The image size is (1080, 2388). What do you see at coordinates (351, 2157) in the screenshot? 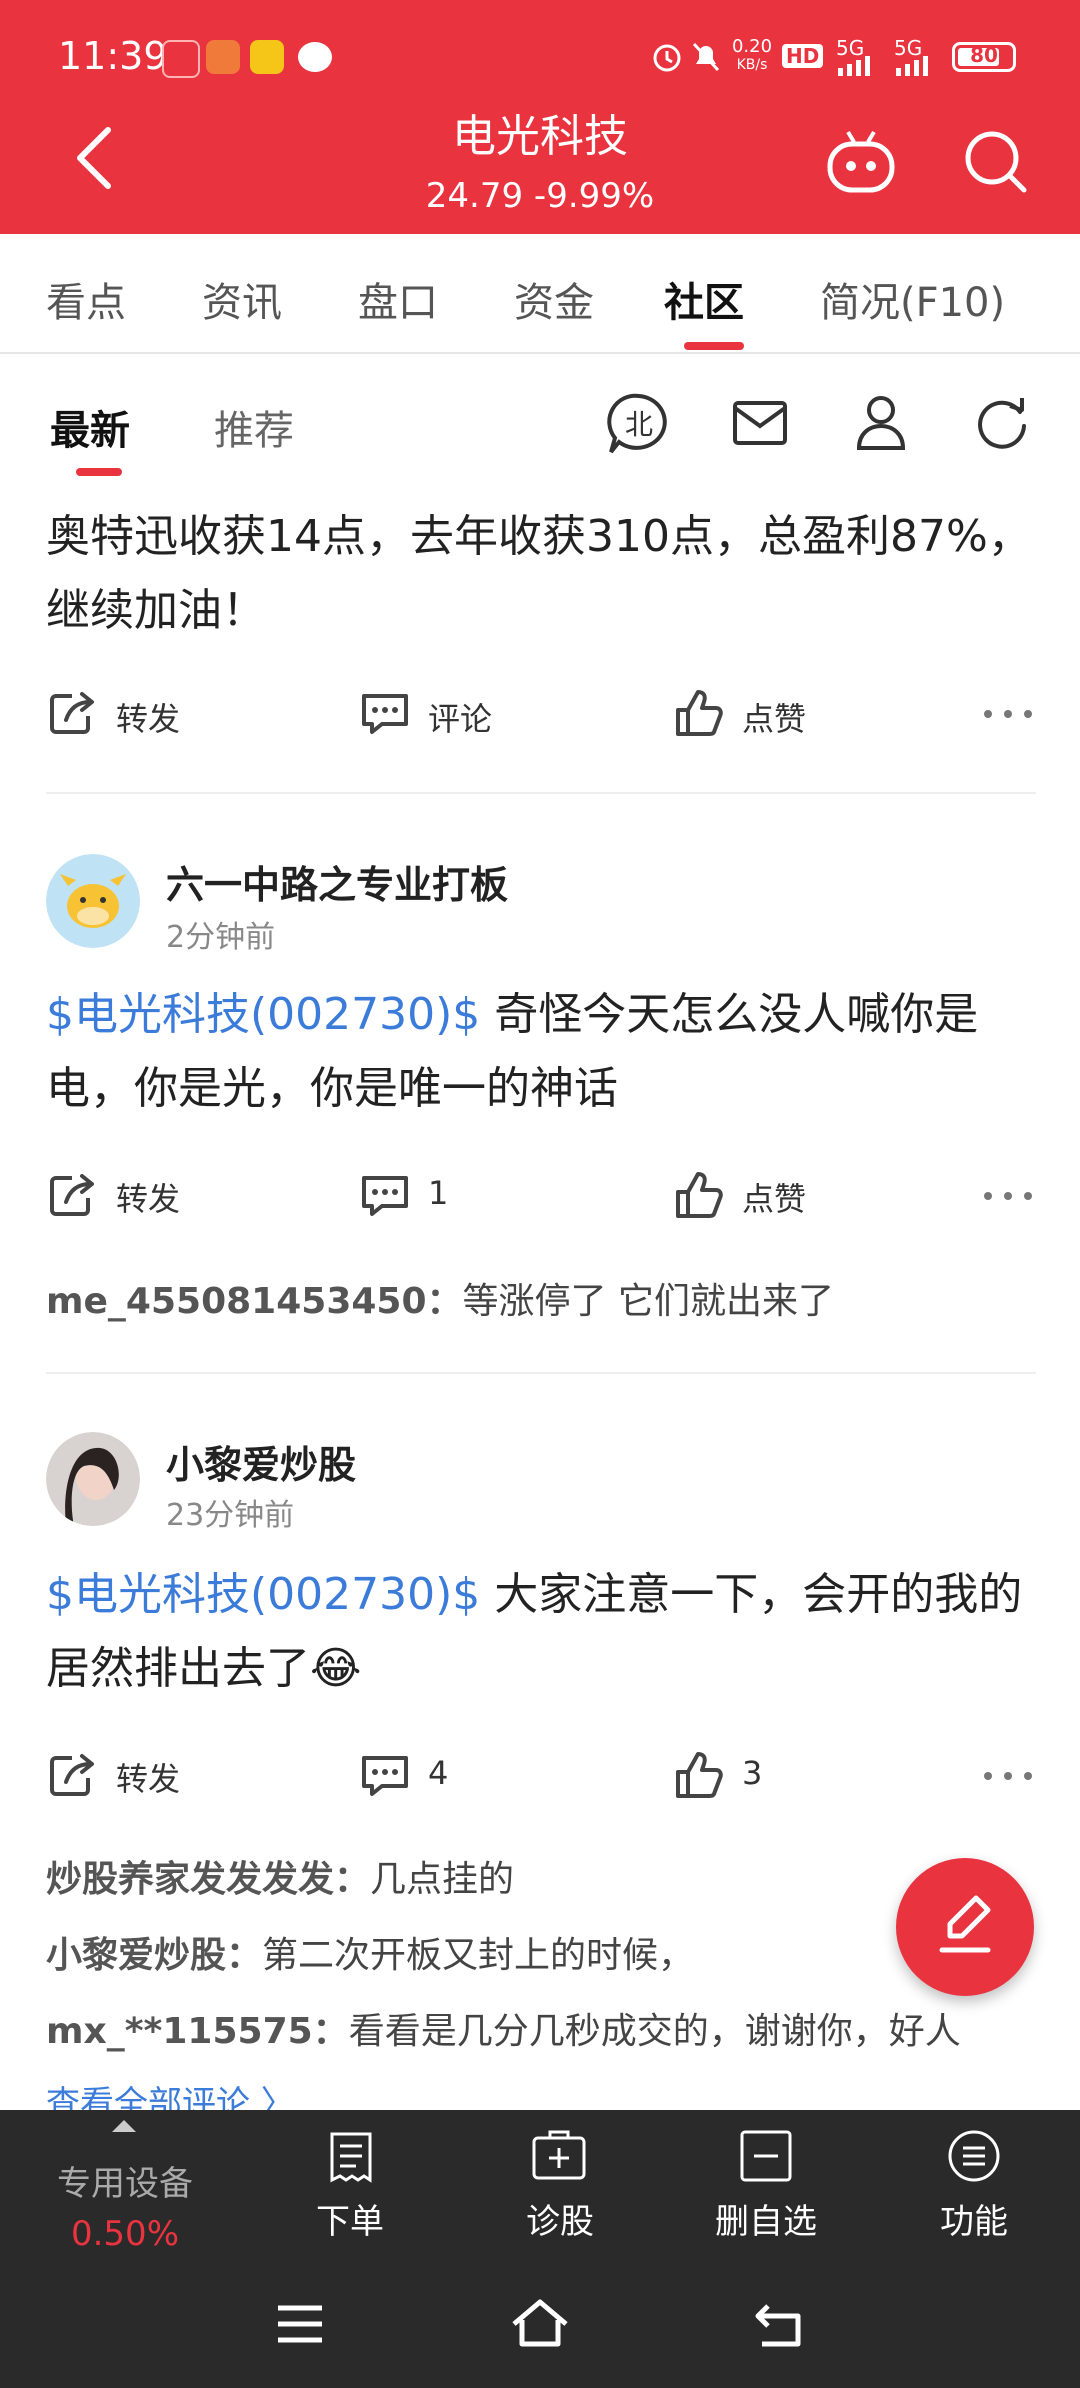
I see `order-icon` at bounding box center [351, 2157].